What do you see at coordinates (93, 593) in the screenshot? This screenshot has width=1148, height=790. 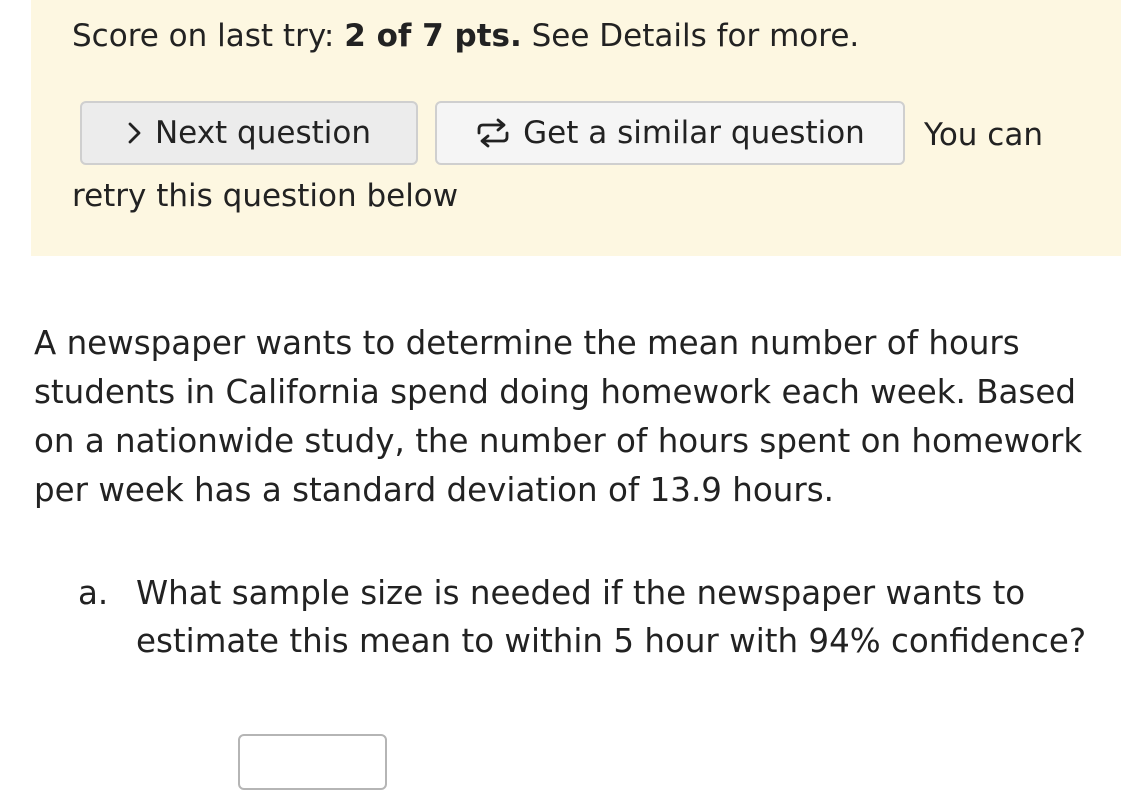 I see `part-a-marker: a.` at bounding box center [93, 593].